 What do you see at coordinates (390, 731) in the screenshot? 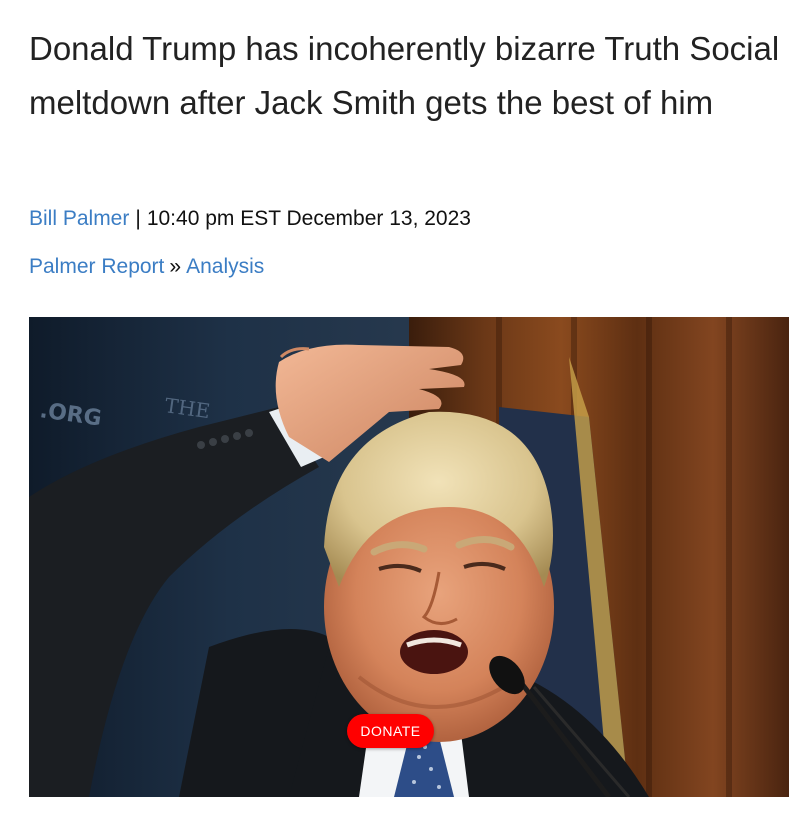
I see `donate-button: DONATE` at bounding box center [390, 731].